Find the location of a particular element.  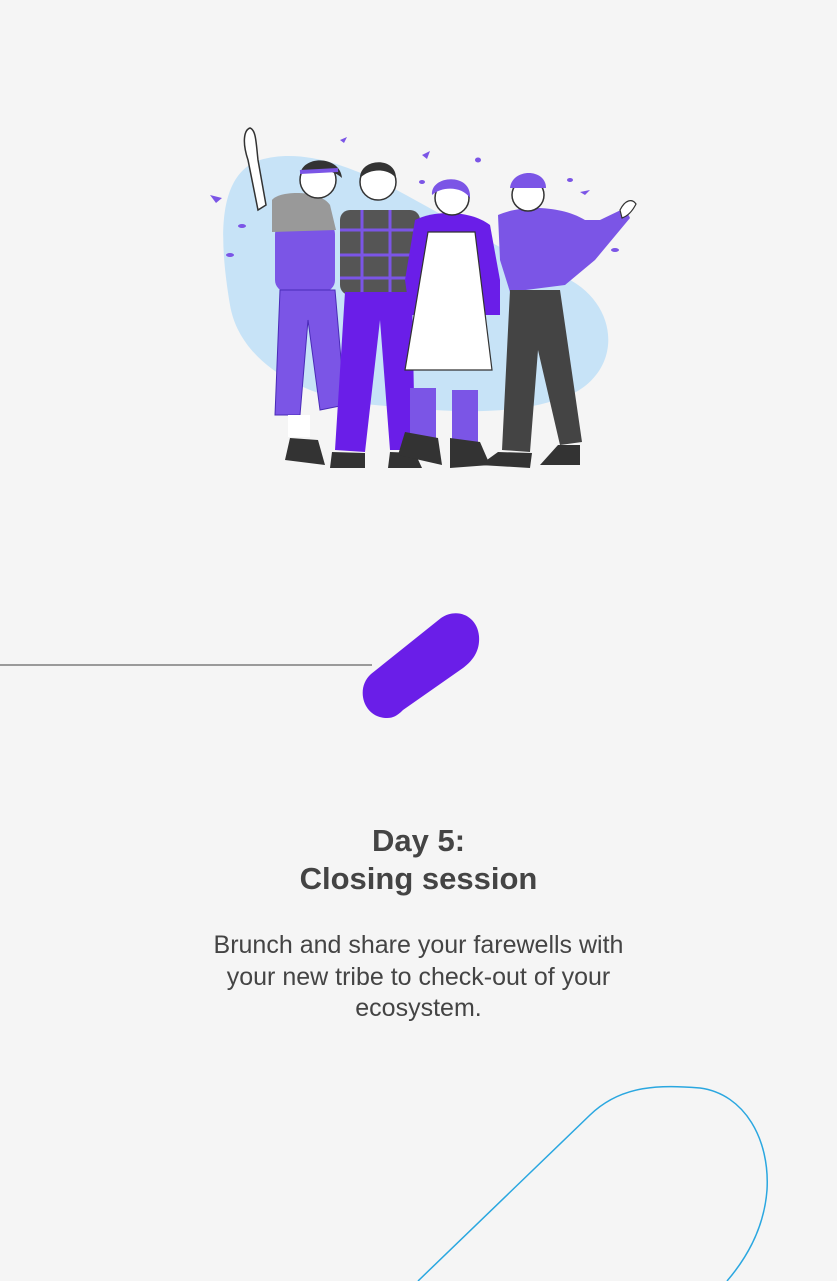

friends-group-illustration is located at coordinates (423, 297).